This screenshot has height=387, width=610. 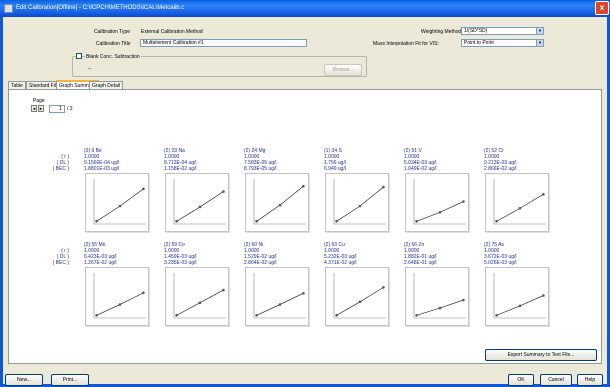 I want to click on blank-subtraction-label: Blank Conc. Subtraction, so click(x=113, y=57).